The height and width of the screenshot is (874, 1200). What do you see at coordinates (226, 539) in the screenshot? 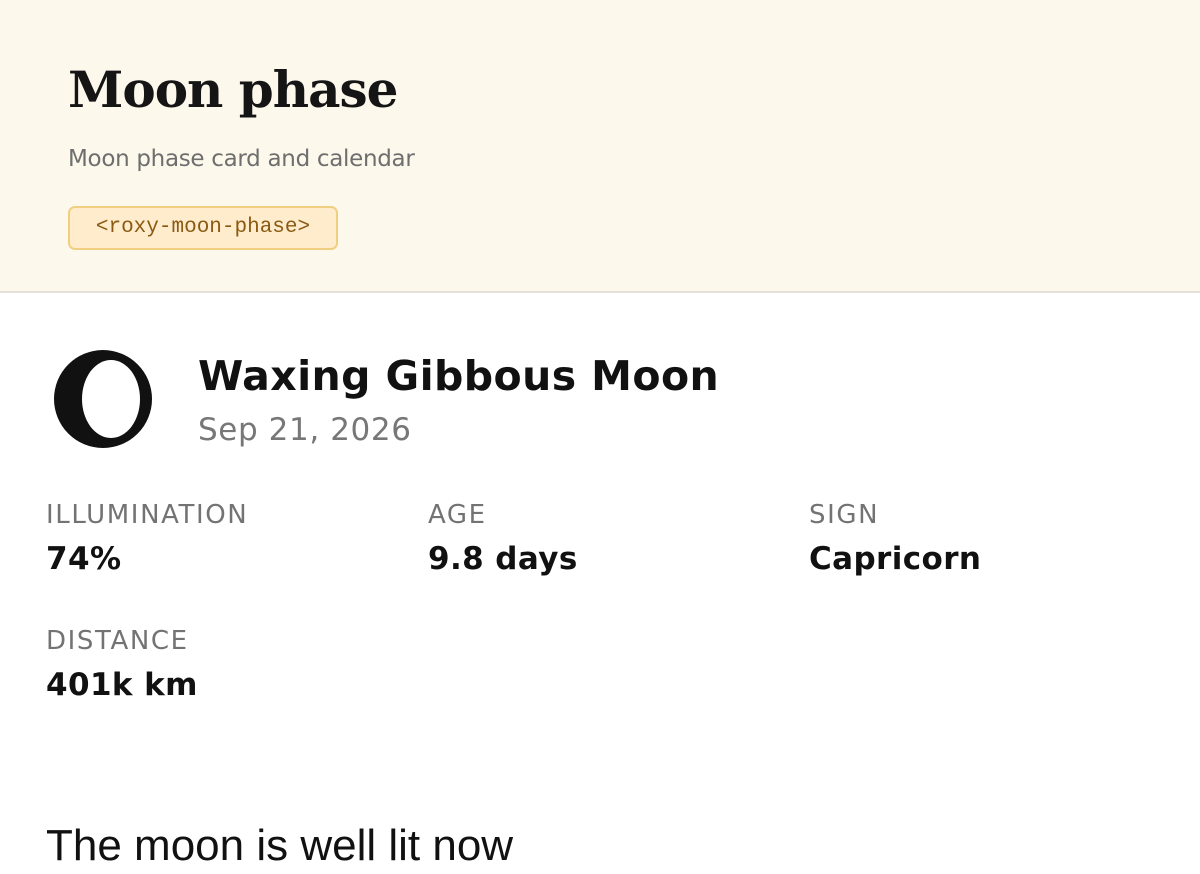
I see `stat-illumination: ILLUMINATION 74%` at bounding box center [226, 539].